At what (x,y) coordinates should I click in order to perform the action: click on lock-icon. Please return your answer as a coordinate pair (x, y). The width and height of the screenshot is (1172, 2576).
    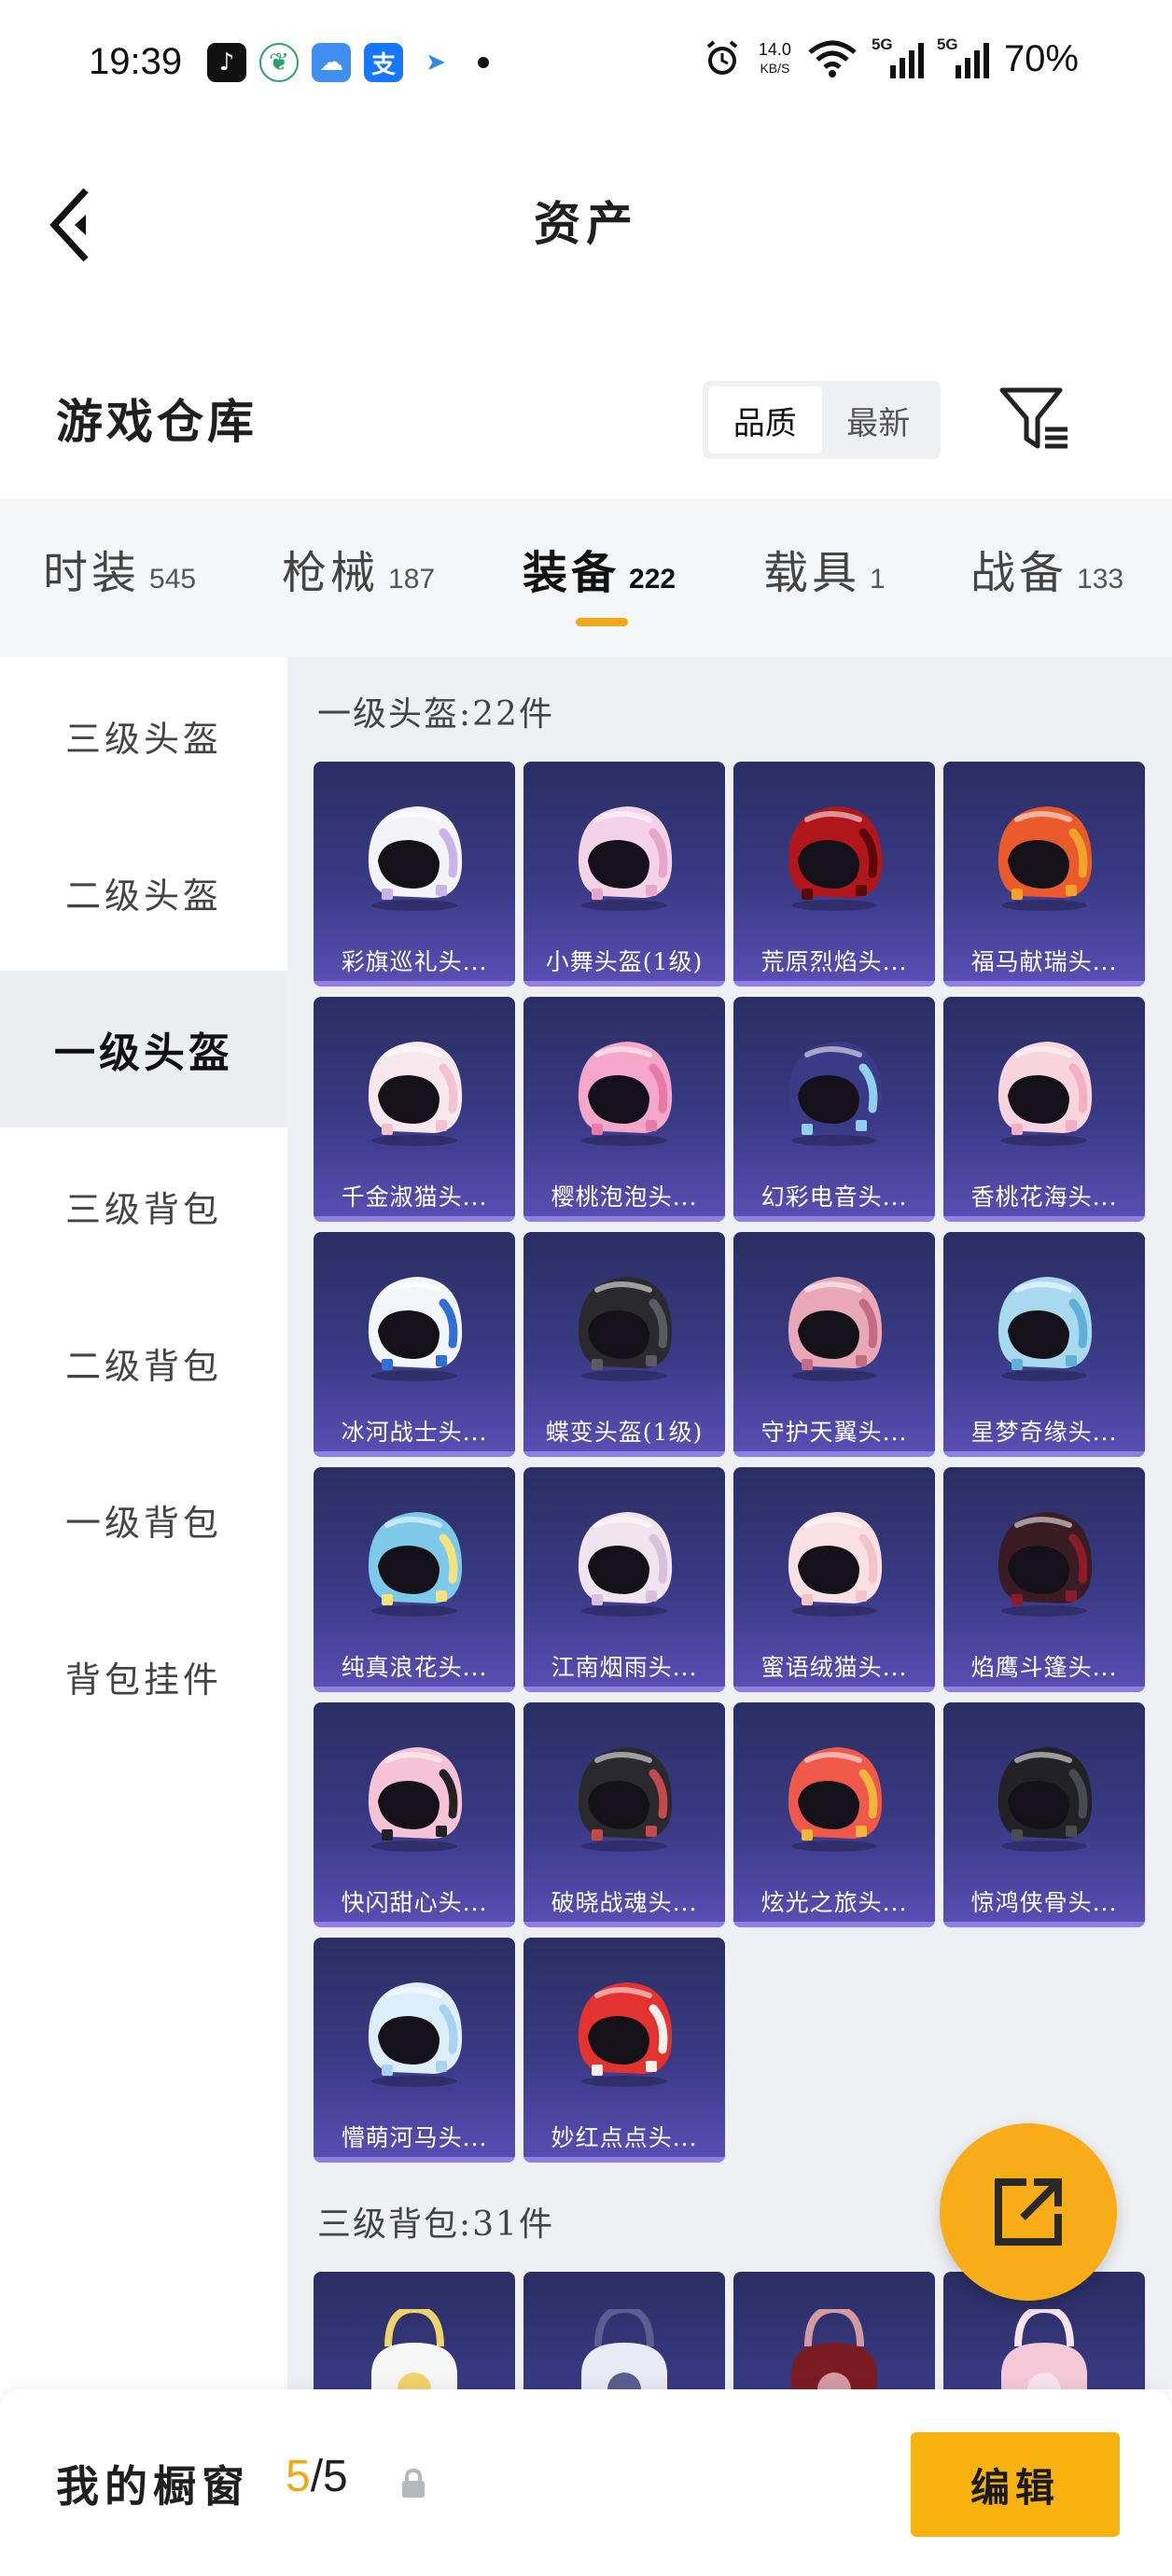
    Looking at the image, I should click on (413, 2483).